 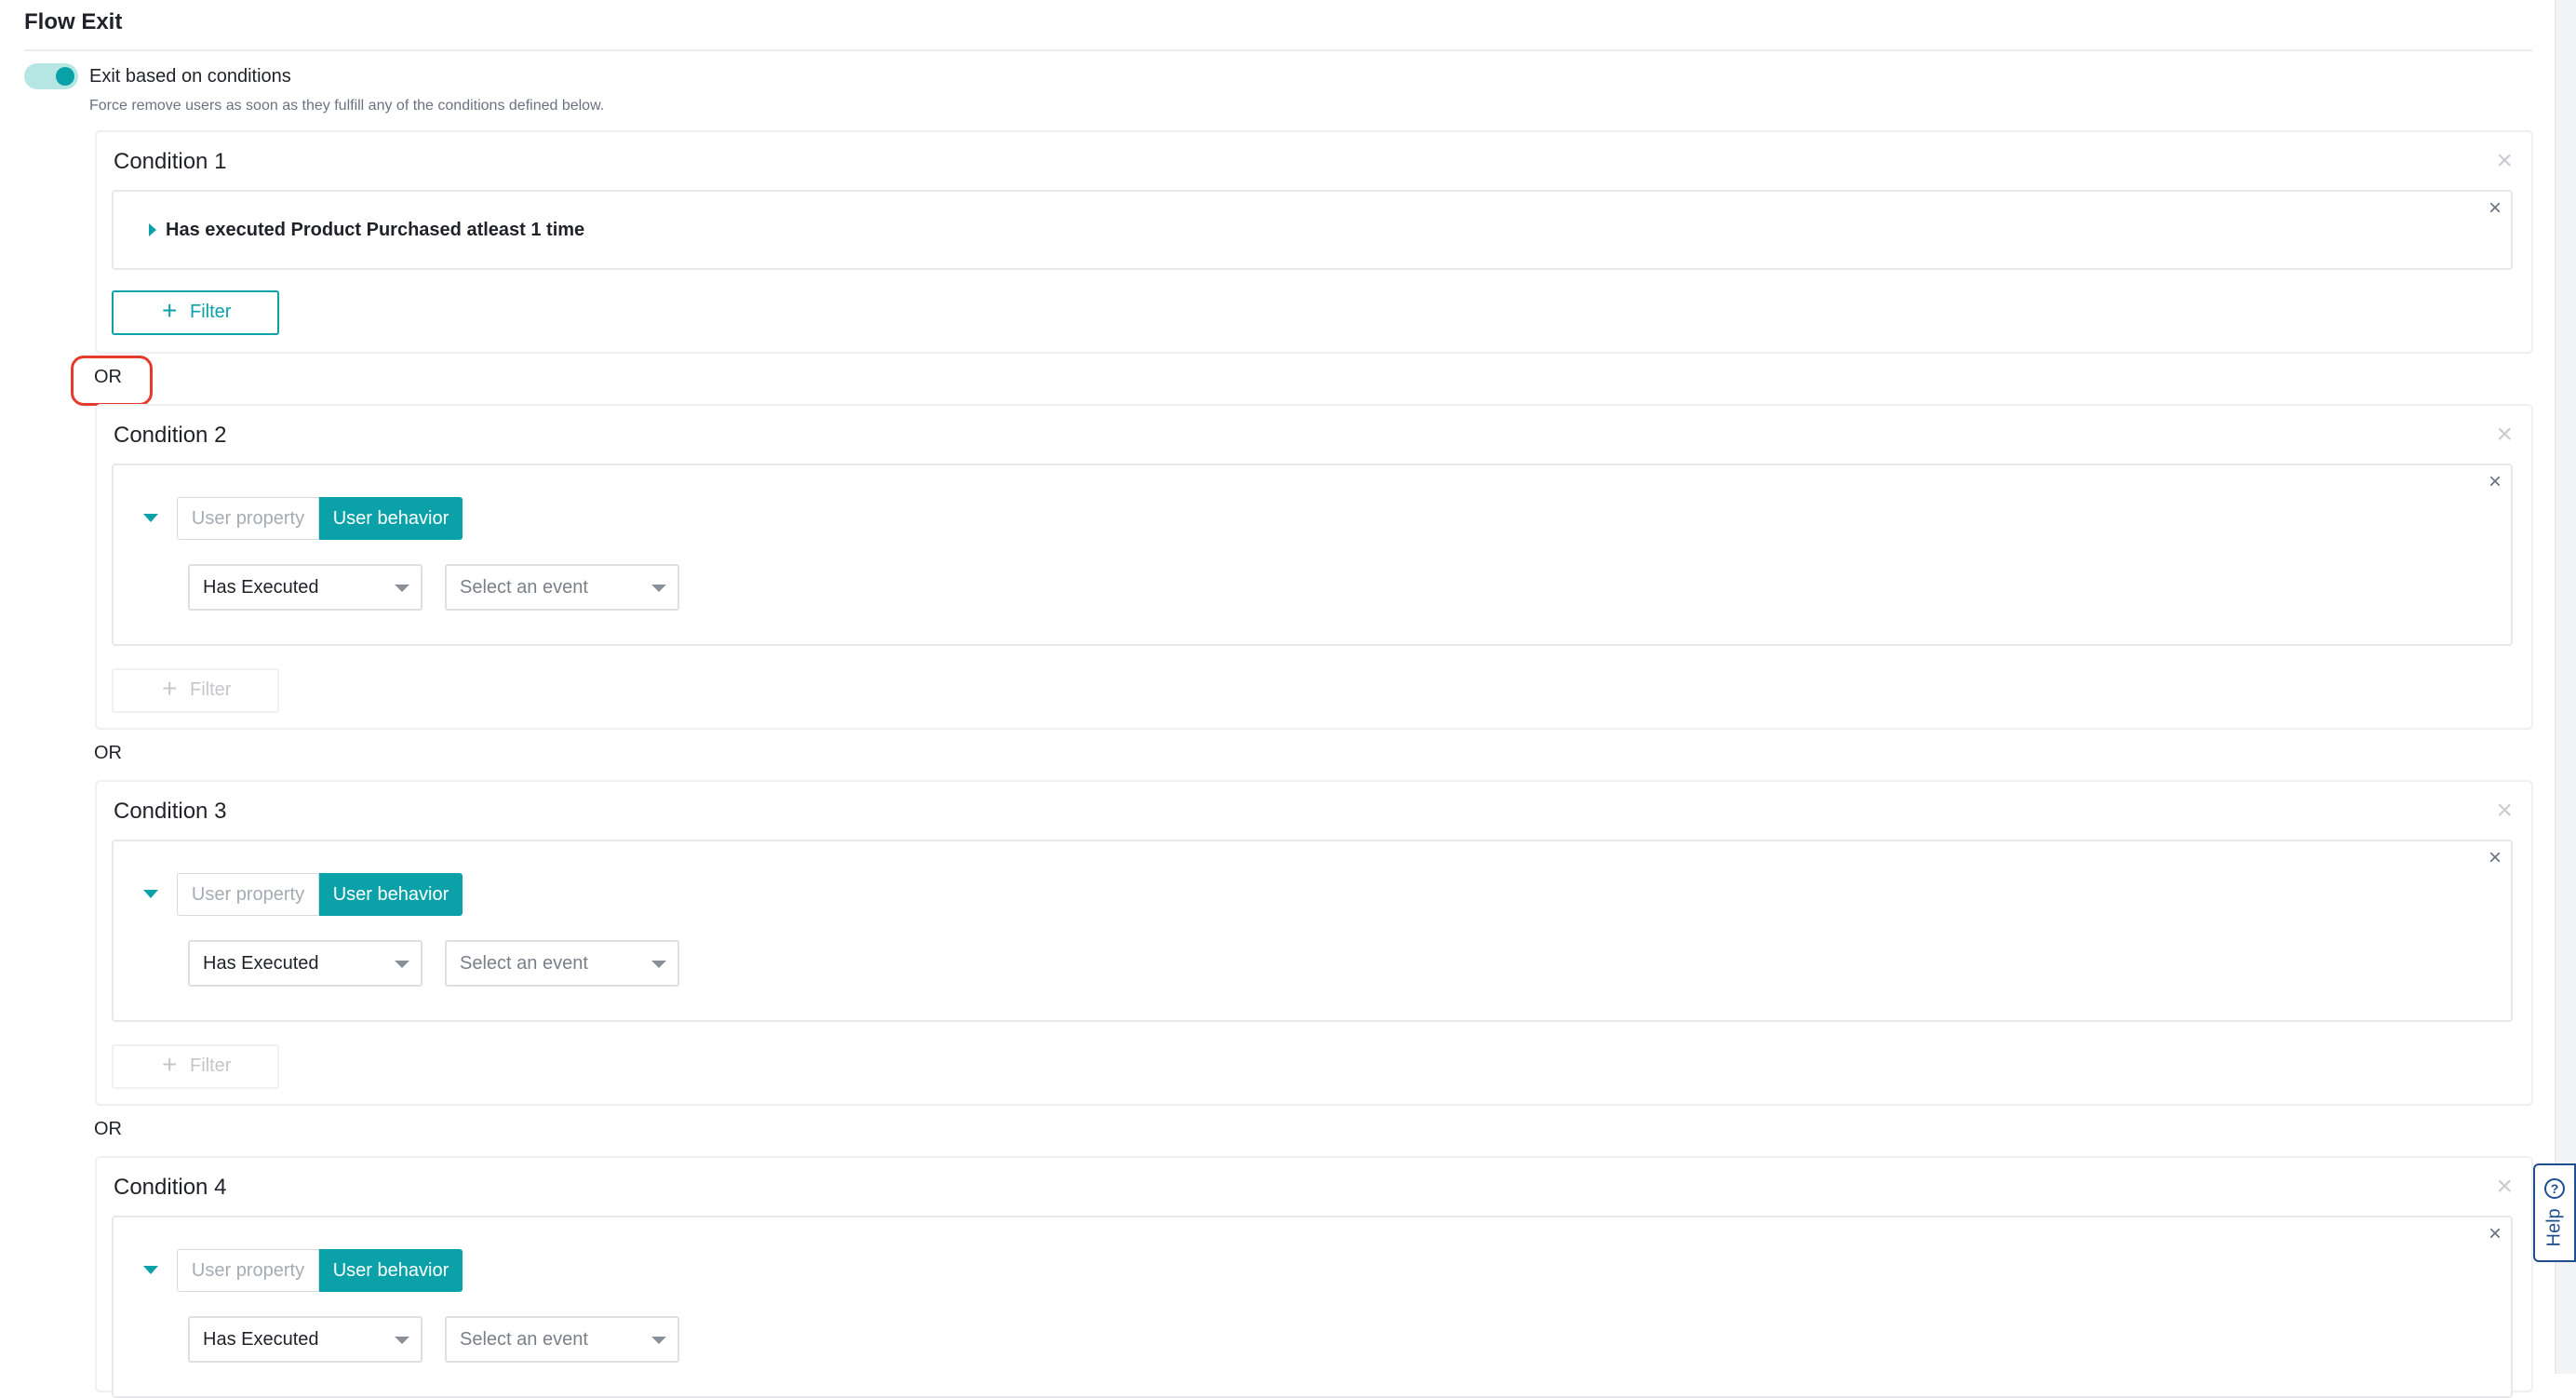 I want to click on expand-caret-icon, so click(x=152, y=229).